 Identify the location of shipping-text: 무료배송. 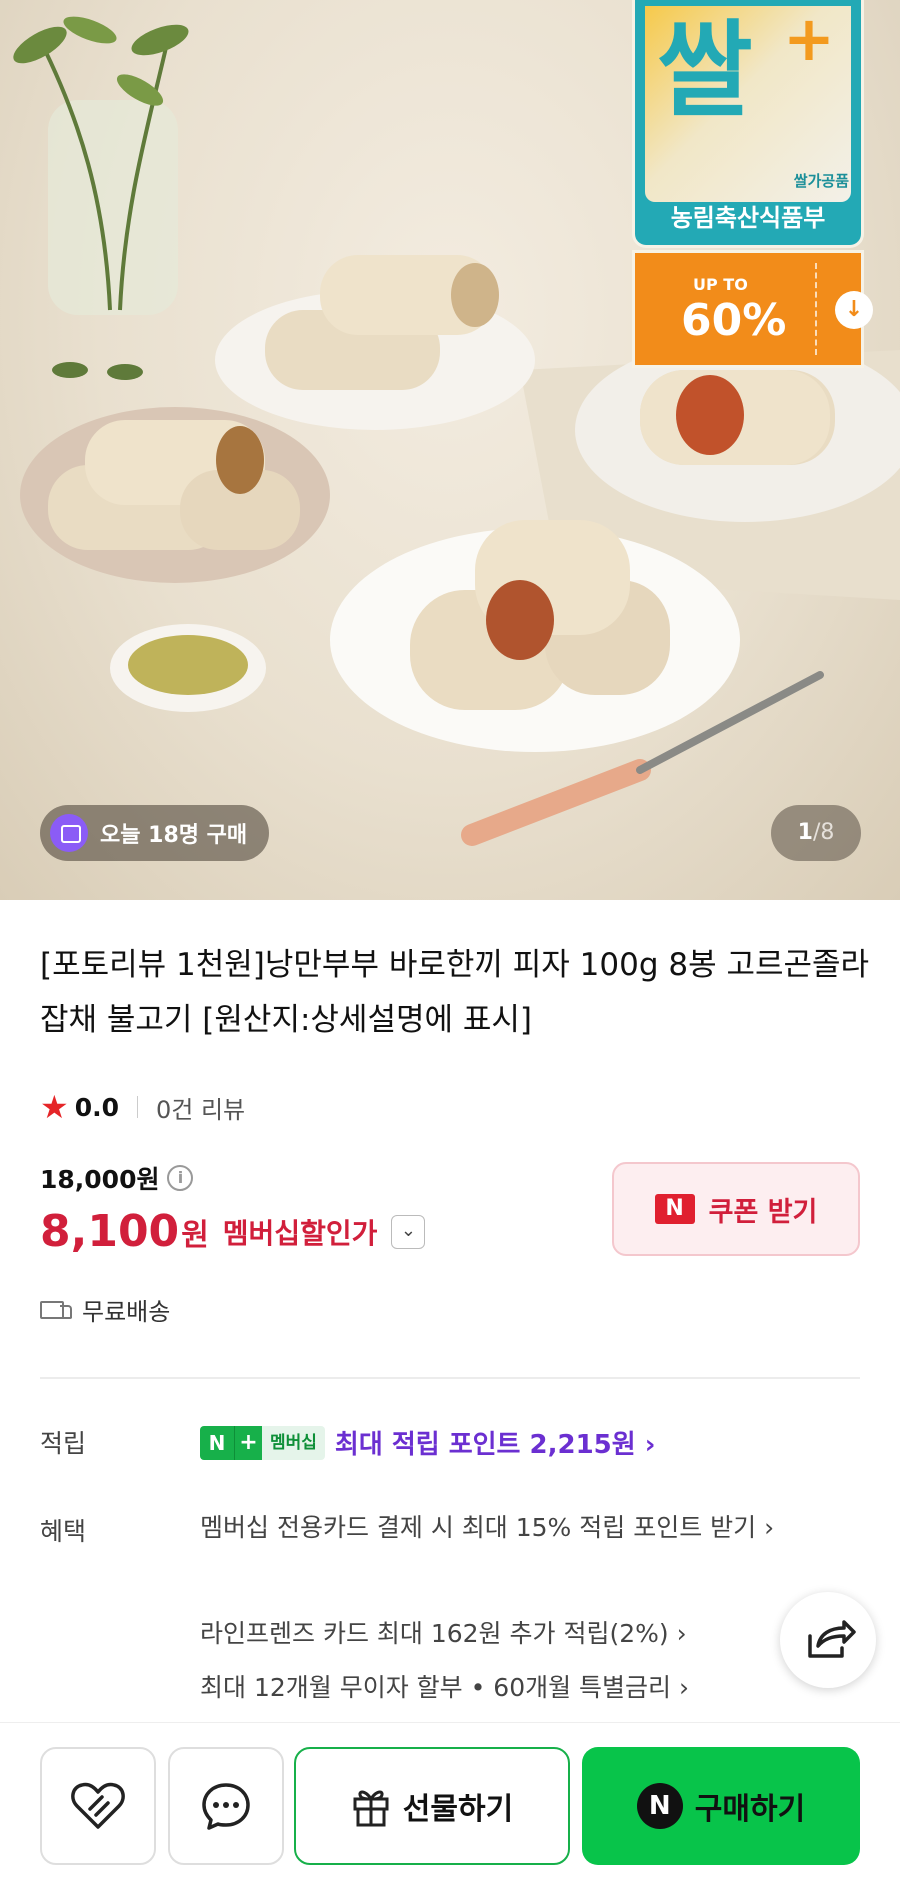
(126, 1312).